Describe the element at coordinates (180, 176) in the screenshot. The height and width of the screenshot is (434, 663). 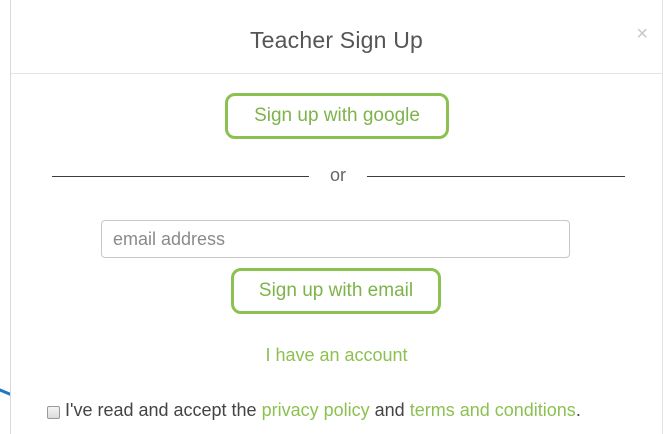
I see `divider-line-left` at that location.